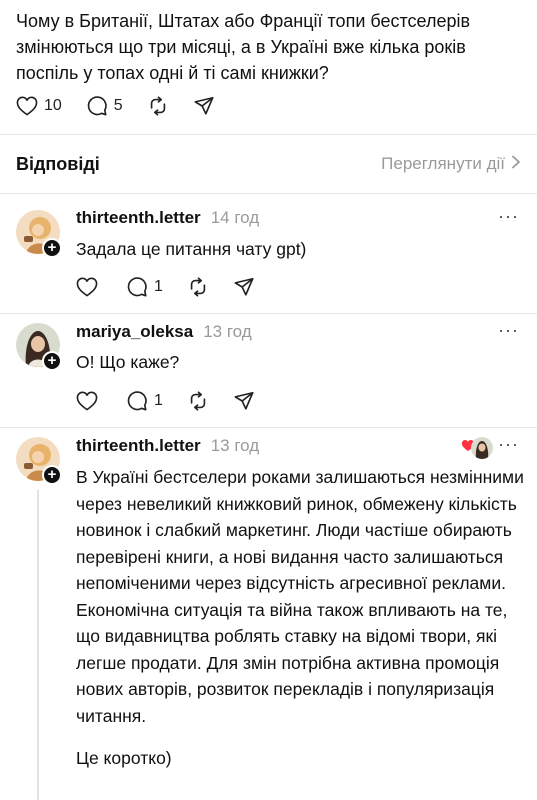 Image resolution: width=537 pixels, height=800 pixels. What do you see at coordinates (235, 217) in the screenshot?
I see `timestamp: 14 год` at bounding box center [235, 217].